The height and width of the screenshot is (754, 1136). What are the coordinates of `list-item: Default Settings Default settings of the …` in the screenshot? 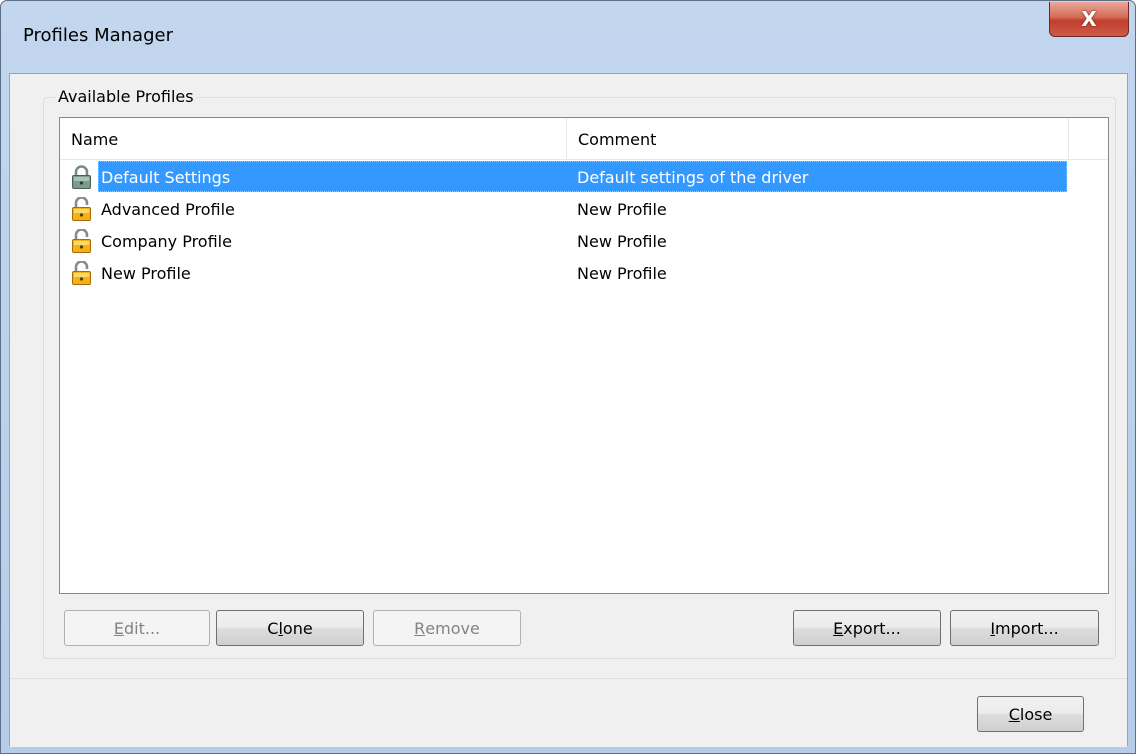 It's located at (584, 177).